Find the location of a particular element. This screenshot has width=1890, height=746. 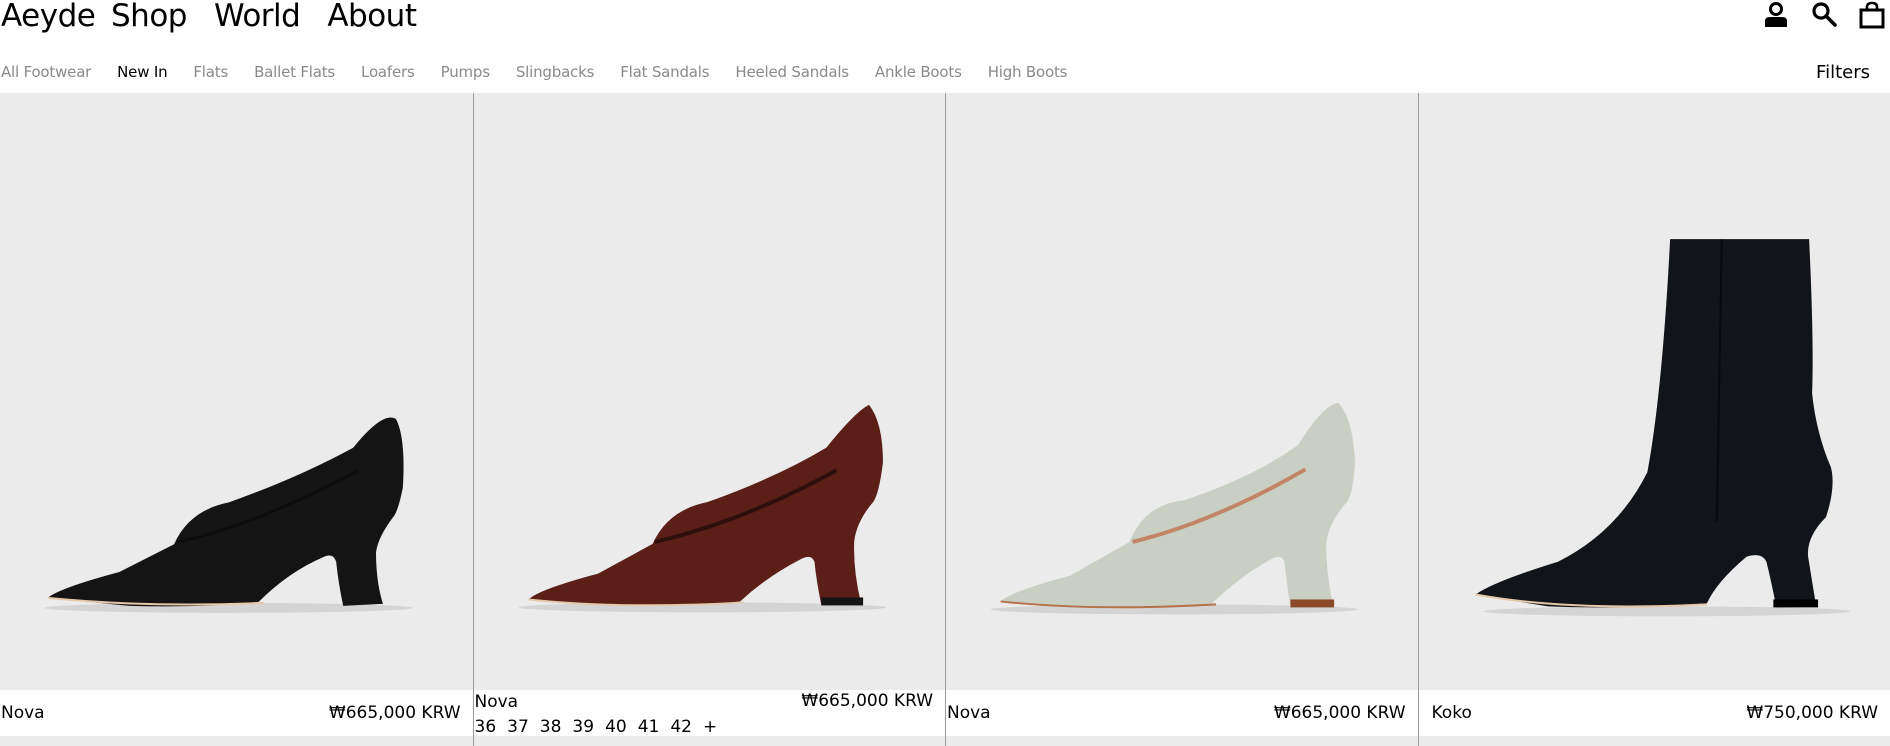

category-tab-heeled-sandals: Heeled Sandals is located at coordinates (792, 72).